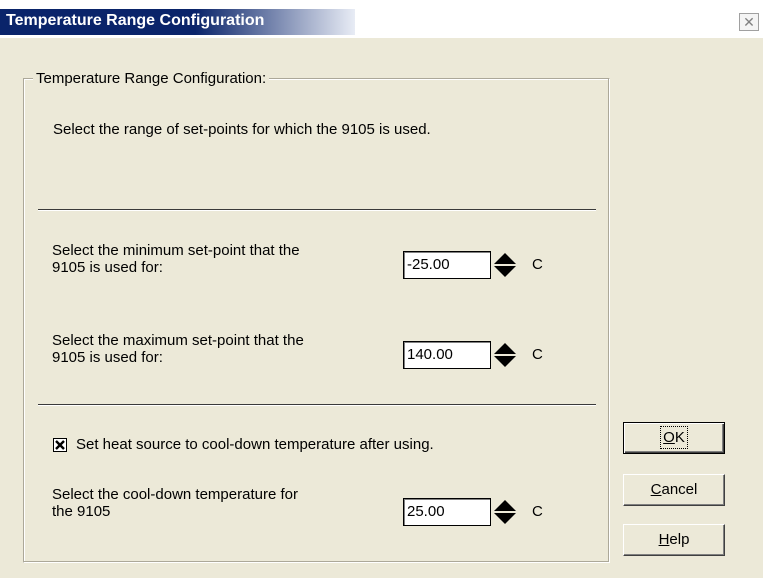 The height and width of the screenshot is (578, 763). I want to click on cancel-mnemonic: C, so click(656, 489).